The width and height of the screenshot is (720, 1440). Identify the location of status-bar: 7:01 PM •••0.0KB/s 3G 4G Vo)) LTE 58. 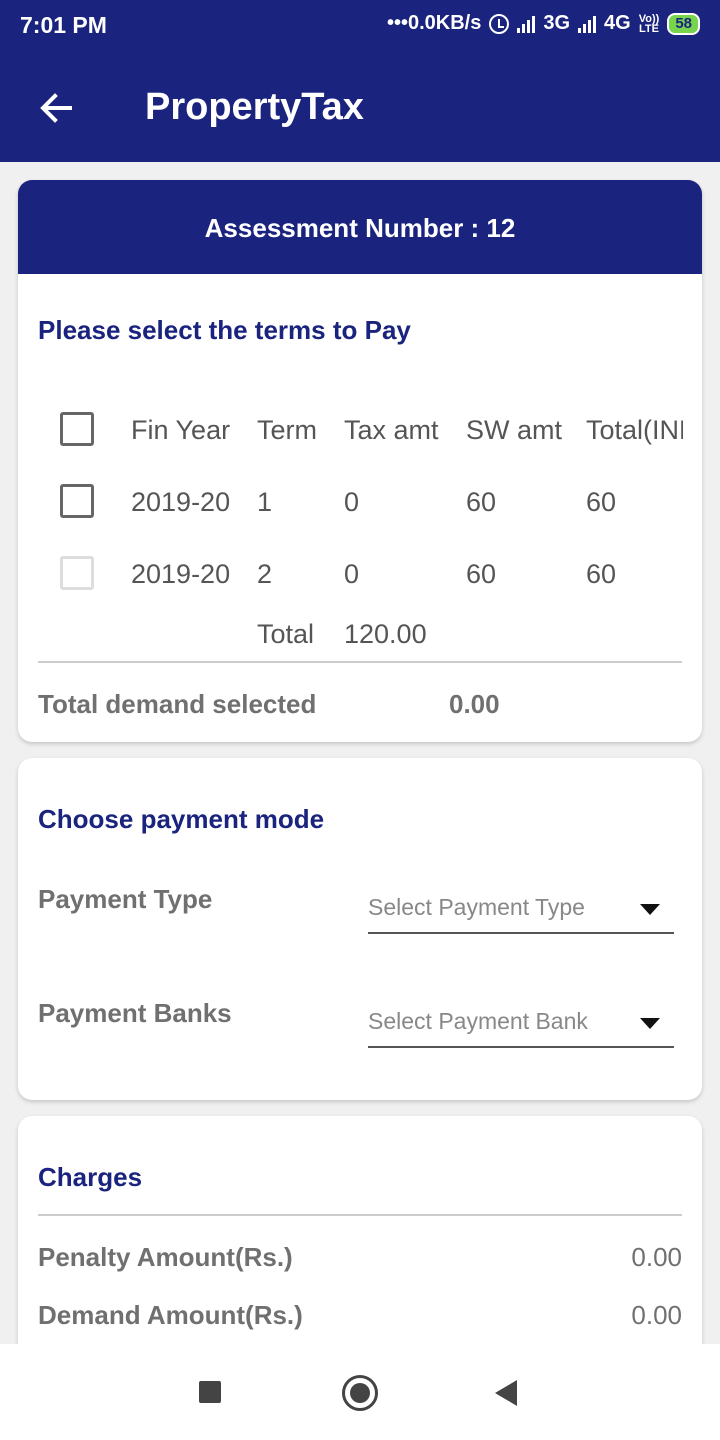
(360, 26).